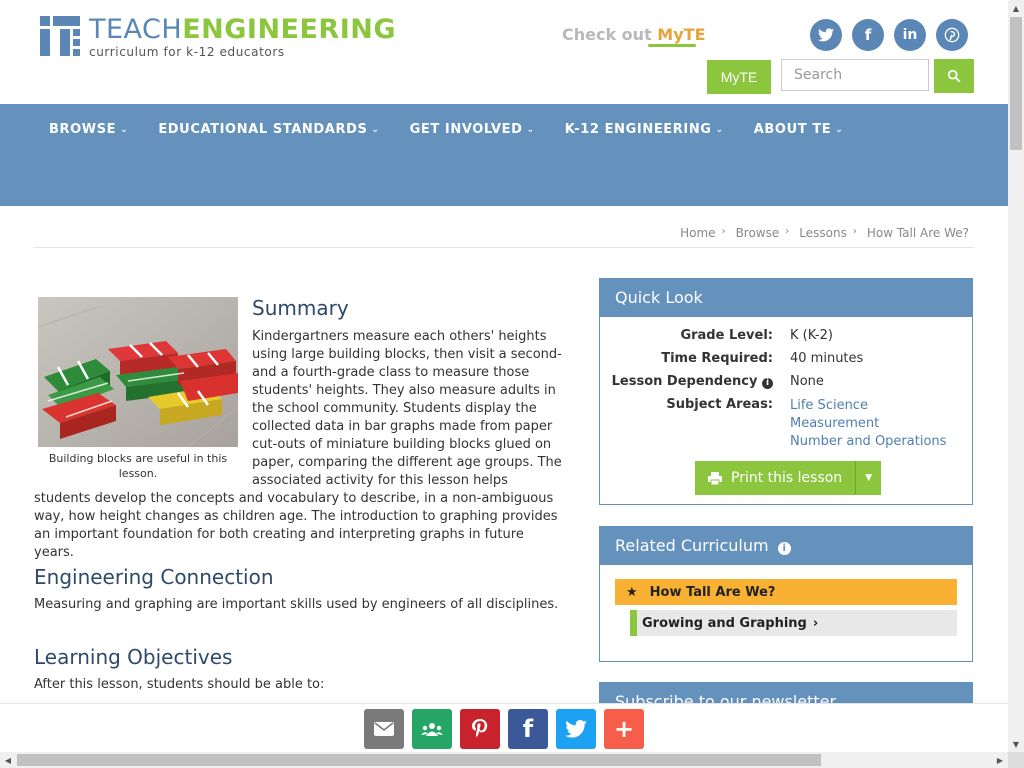  I want to click on pinterest-icon, so click(952, 35).